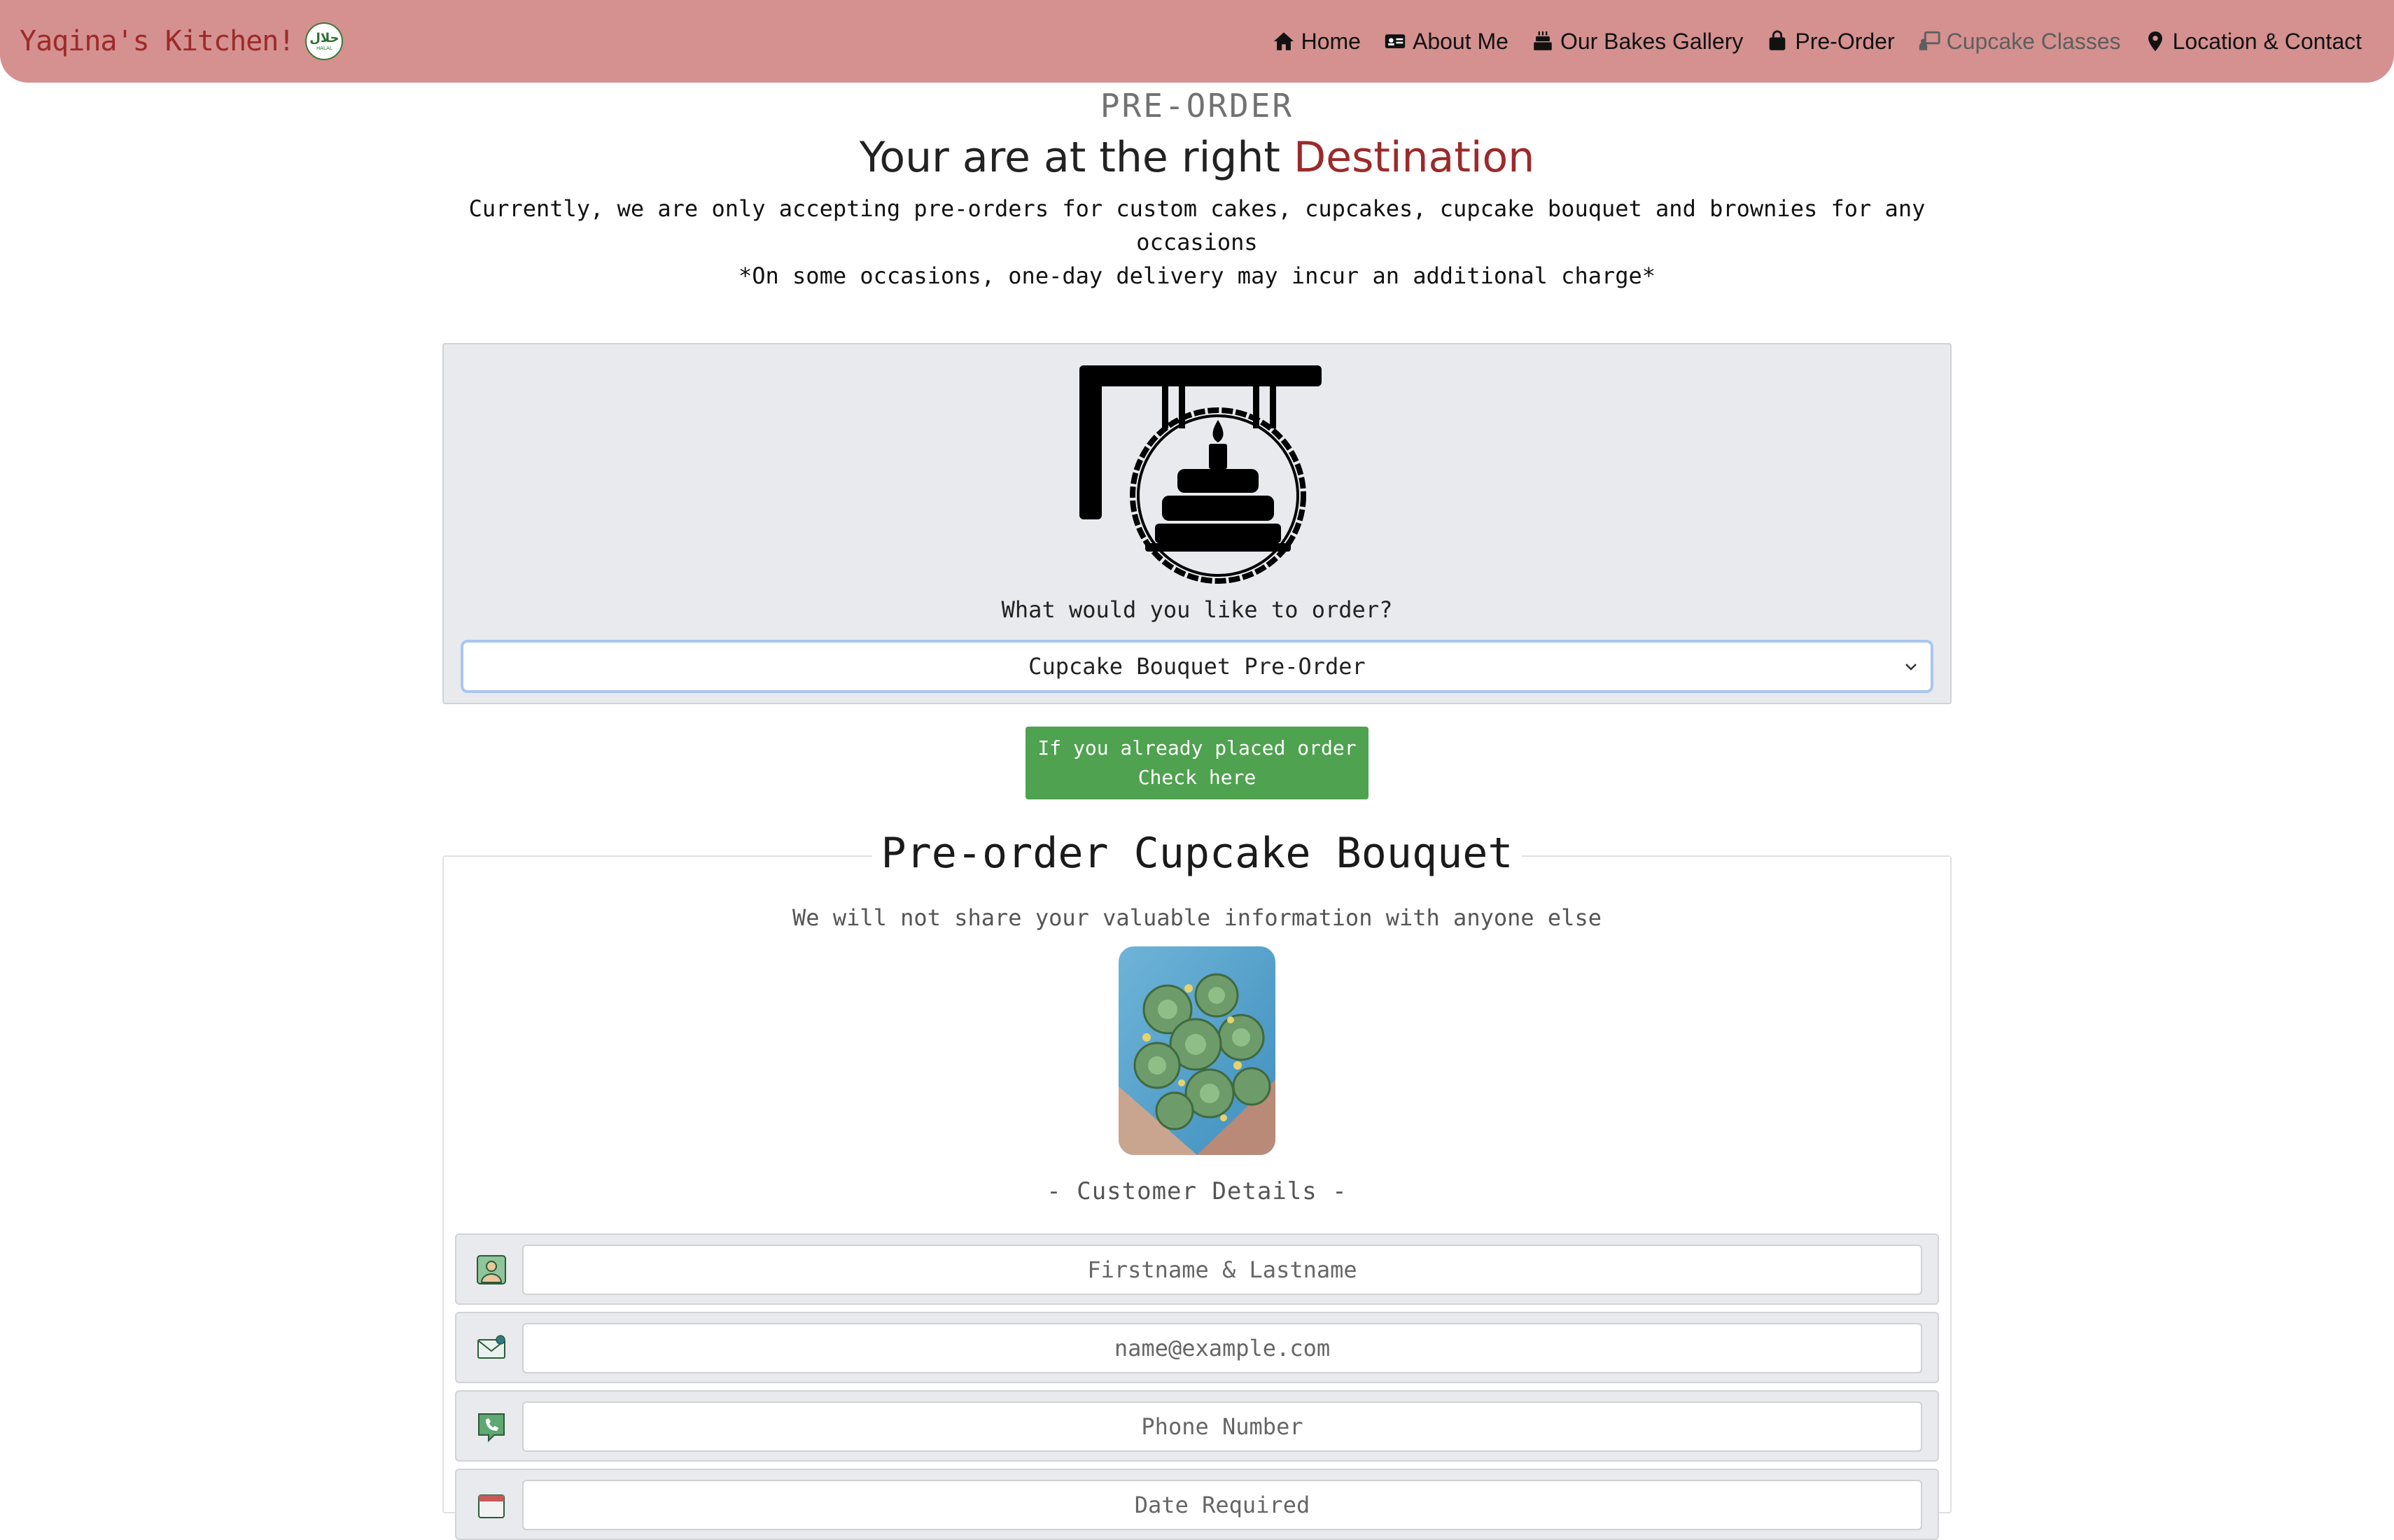 Image resolution: width=2394 pixels, height=1540 pixels. I want to click on date-input: Date Required, so click(1222, 1505).